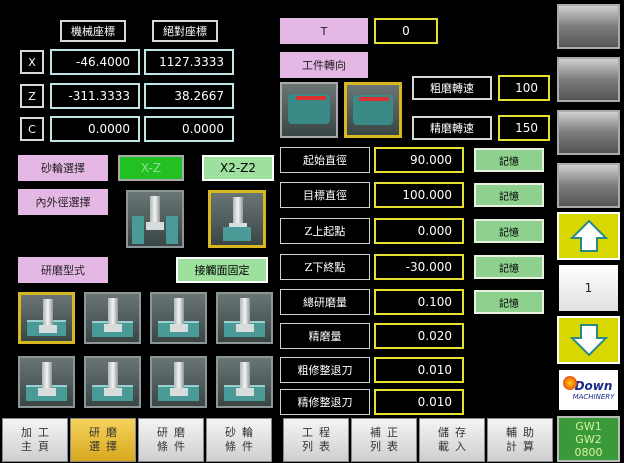 The width and height of the screenshot is (624, 463). I want to click on gw-status-button: GW1 GW2 0800, so click(588, 439).